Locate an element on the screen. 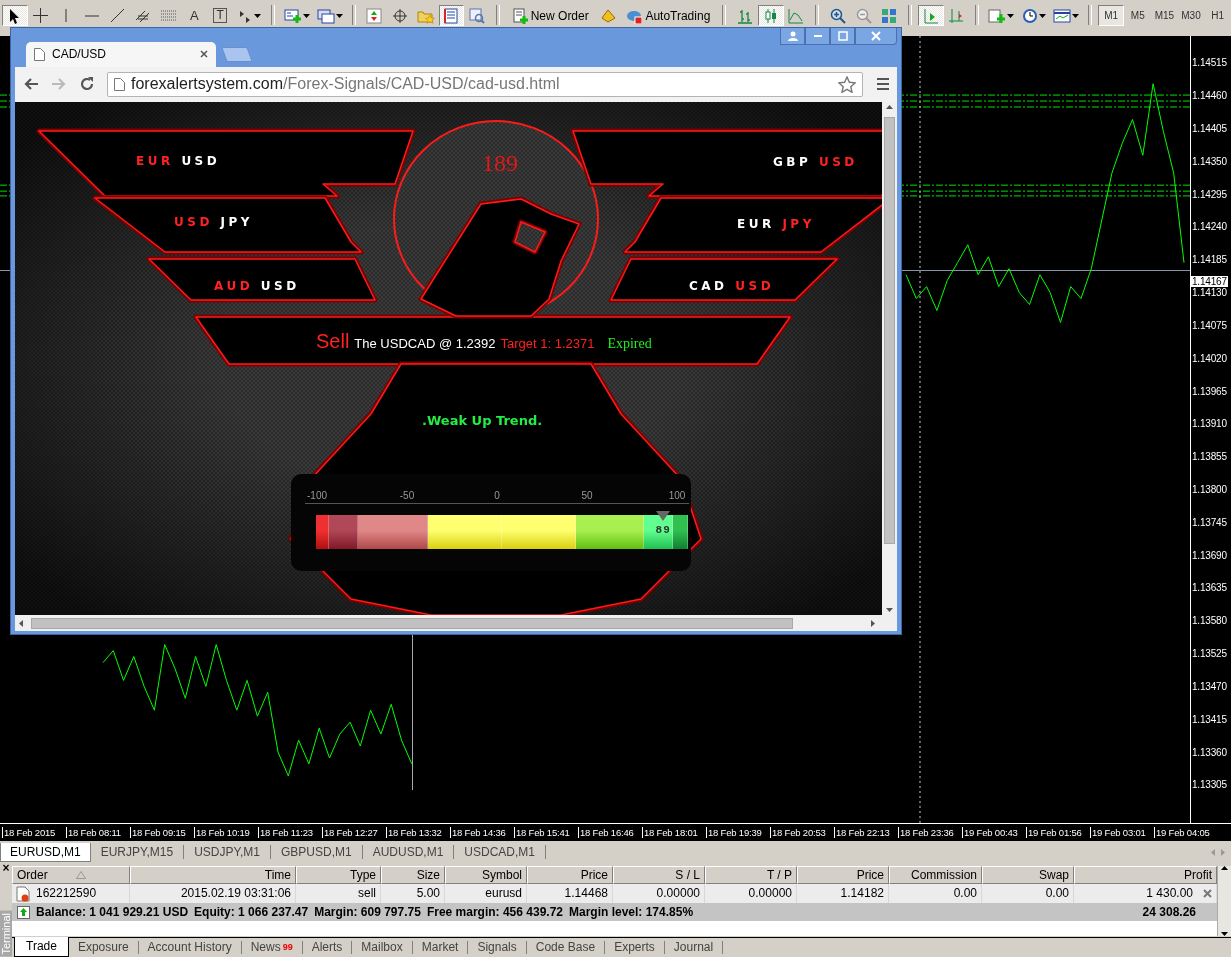 This screenshot has width=1231, height=957. column-header: T / P is located at coordinates (751, 875).